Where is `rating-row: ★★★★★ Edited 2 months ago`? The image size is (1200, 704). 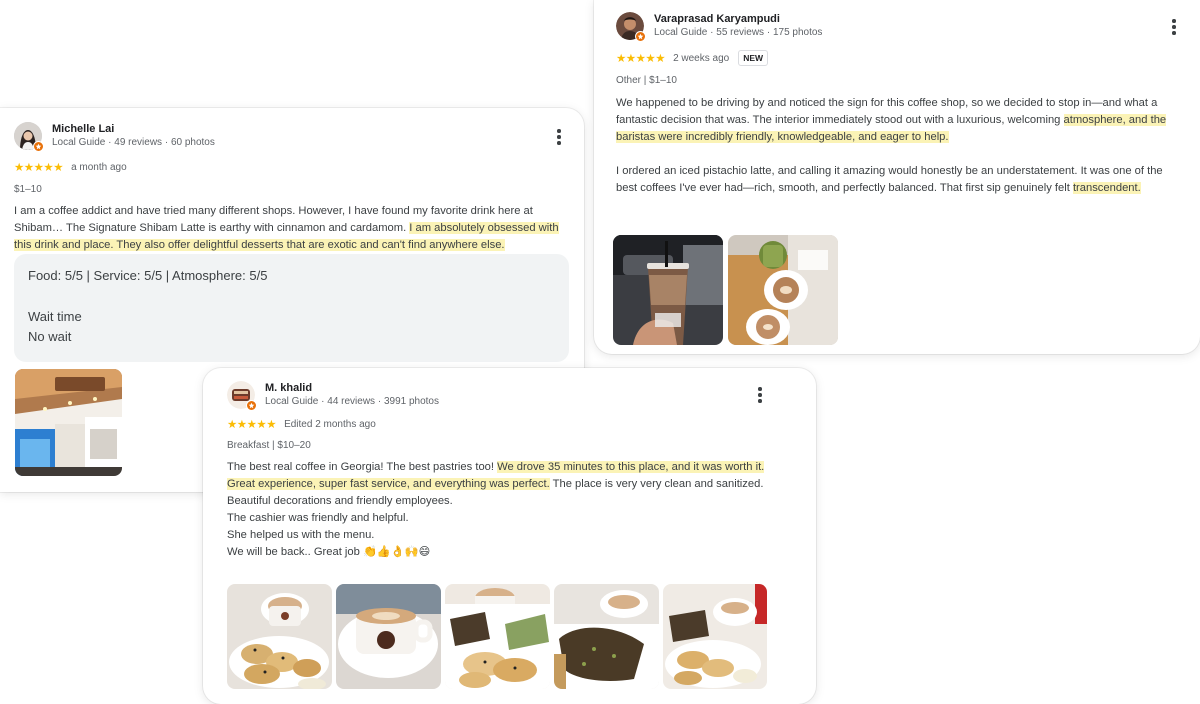 rating-row: ★★★★★ Edited 2 months ago is located at coordinates (301, 424).